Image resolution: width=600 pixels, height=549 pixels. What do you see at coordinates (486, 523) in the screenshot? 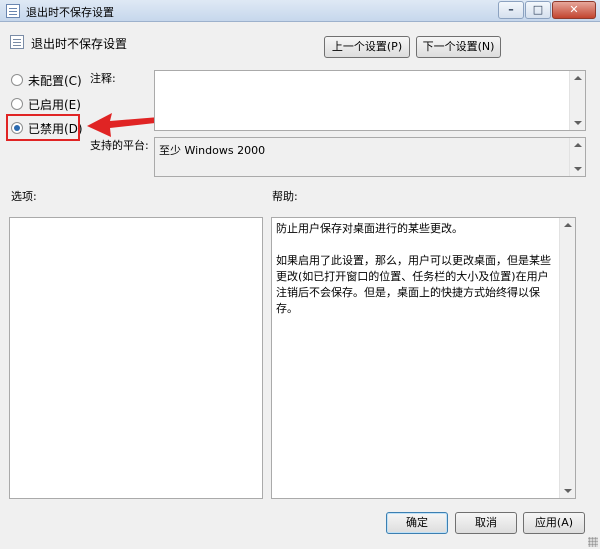
I see `cancel-button: 取消` at bounding box center [486, 523].